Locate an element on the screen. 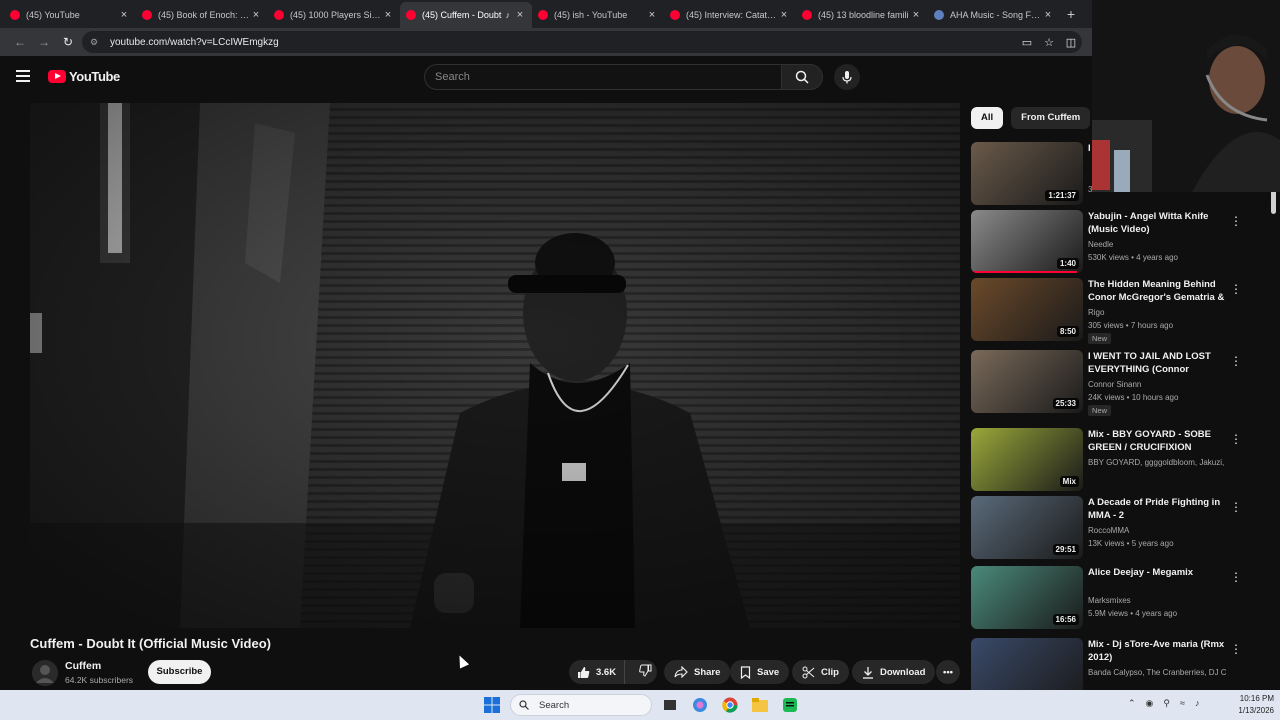  menu-icon is located at coordinates (23, 77).